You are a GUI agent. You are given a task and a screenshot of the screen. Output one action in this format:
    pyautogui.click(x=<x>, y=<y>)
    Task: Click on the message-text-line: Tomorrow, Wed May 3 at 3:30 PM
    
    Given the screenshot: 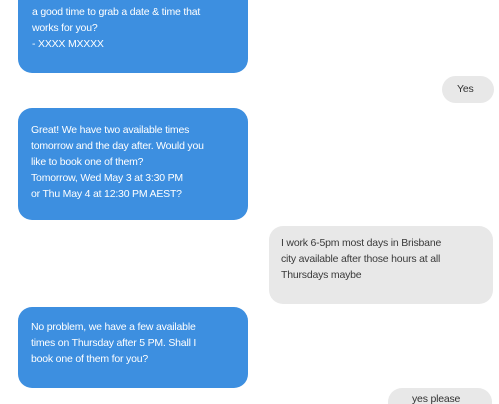 What is the action you would take?
    pyautogui.click(x=107, y=178)
    